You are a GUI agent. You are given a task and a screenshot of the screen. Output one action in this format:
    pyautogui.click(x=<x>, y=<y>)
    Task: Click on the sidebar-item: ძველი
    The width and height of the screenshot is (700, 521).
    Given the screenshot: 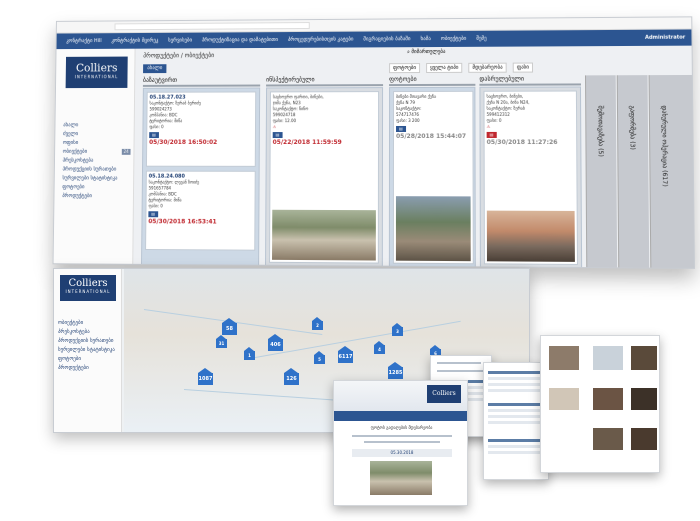 What is the action you would take?
    pyautogui.click(x=97, y=134)
    